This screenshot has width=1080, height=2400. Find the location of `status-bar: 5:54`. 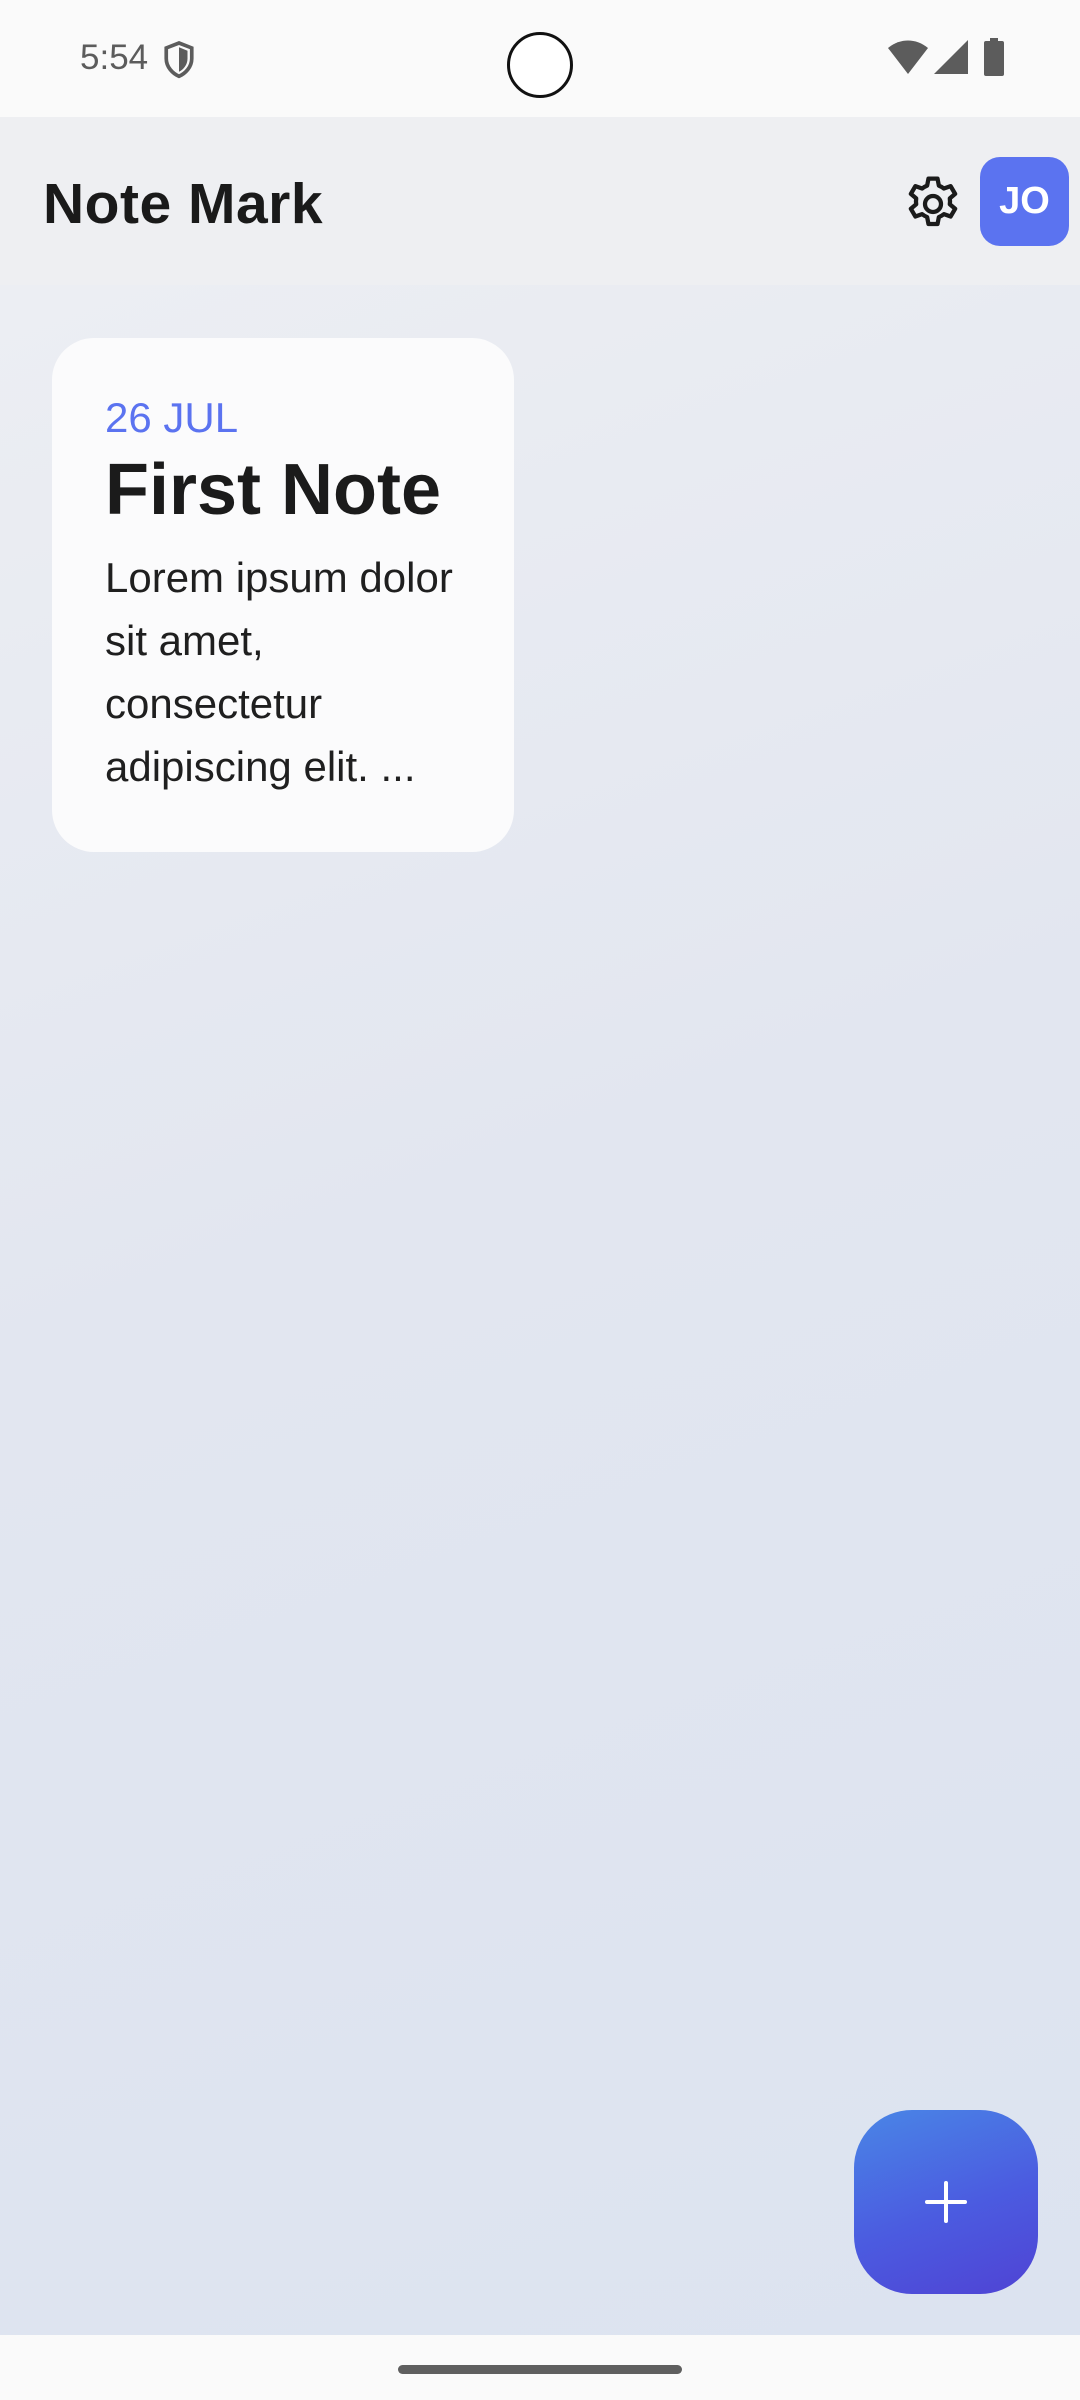

status-bar: 5:54 is located at coordinates (540, 58).